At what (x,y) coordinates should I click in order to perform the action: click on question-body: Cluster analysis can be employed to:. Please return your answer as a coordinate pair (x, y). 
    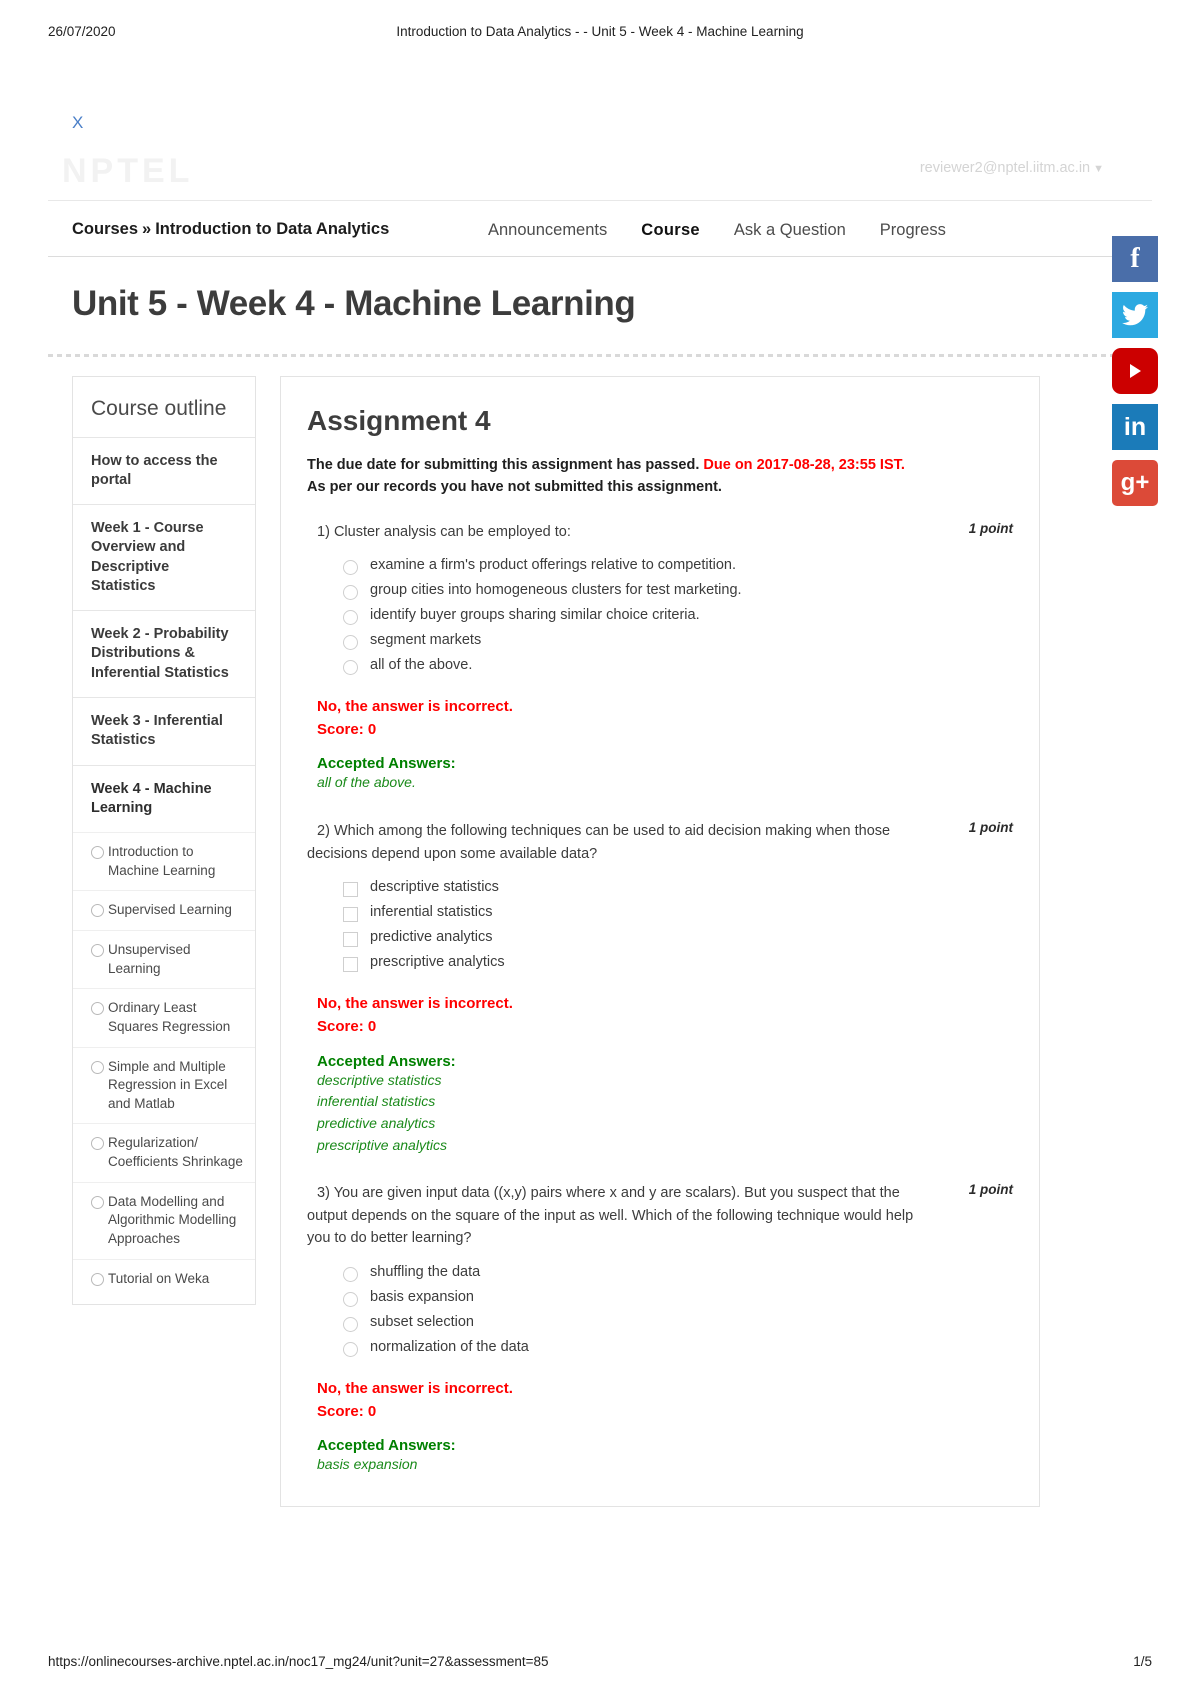
    Looking at the image, I should click on (452, 531).